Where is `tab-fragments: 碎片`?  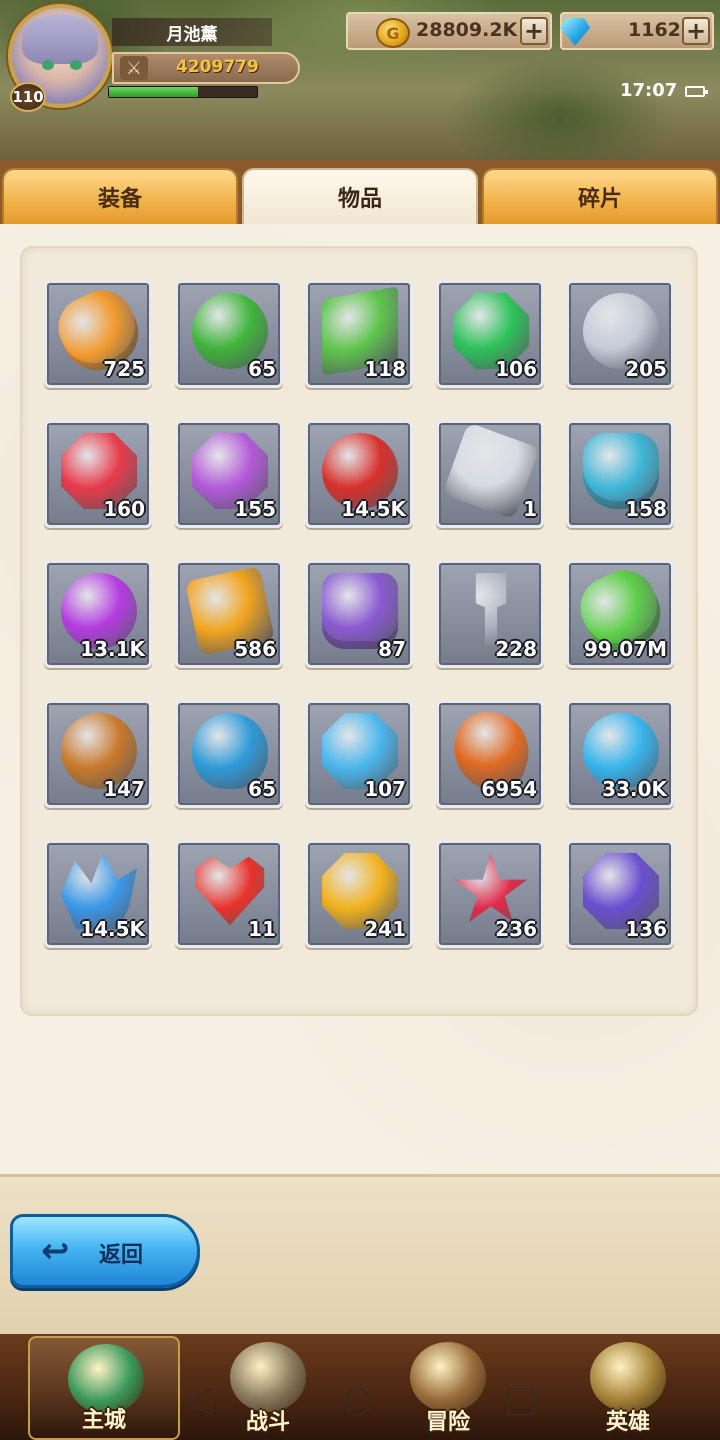
tab-fragments: 碎片 is located at coordinates (600, 196).